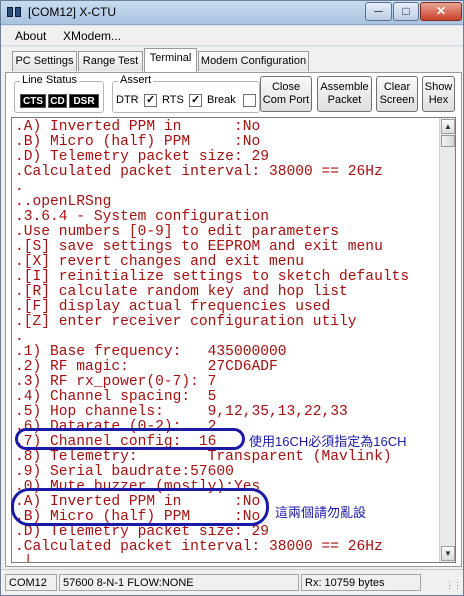  Describe the element at coordinates (146, 367) in the screenshot. I see `terminal-line: .2) RF magic: 27CD6ADF` at that location.